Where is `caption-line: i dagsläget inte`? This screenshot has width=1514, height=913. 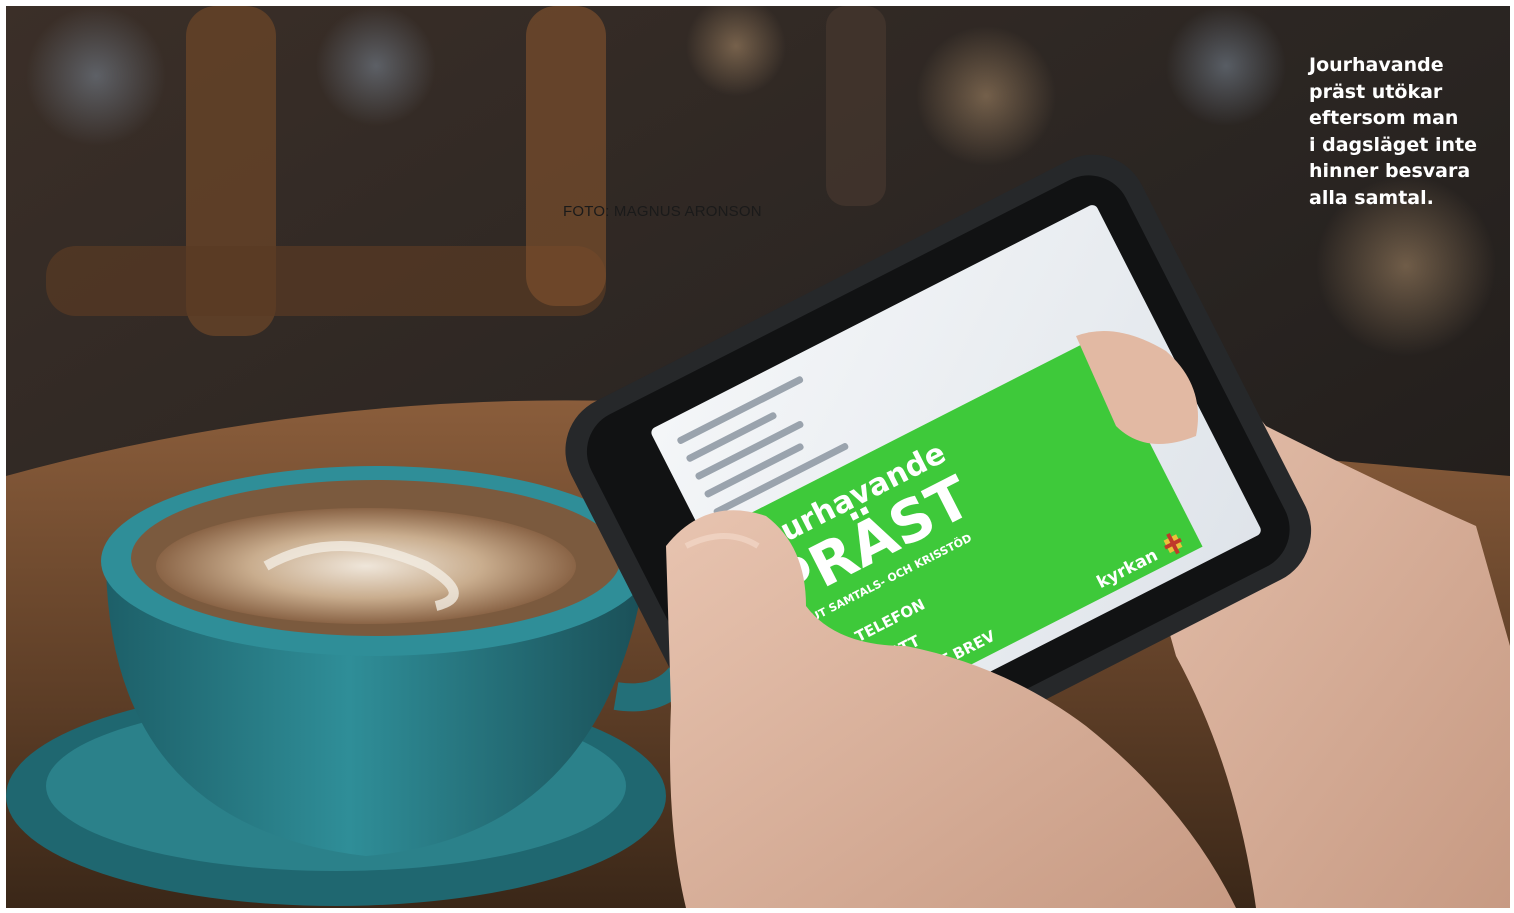
caption-line: i dagsläget inte is located at coordinates (1393, 144).